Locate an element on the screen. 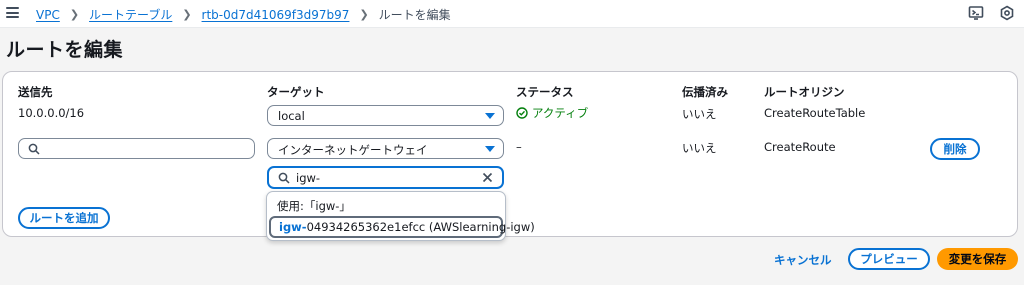 This screenshot has height=285, width=1024. dropdown-option-rest: 04934265362e1efcc (AWSlearning-igw) is located at coordinates (420, 227).